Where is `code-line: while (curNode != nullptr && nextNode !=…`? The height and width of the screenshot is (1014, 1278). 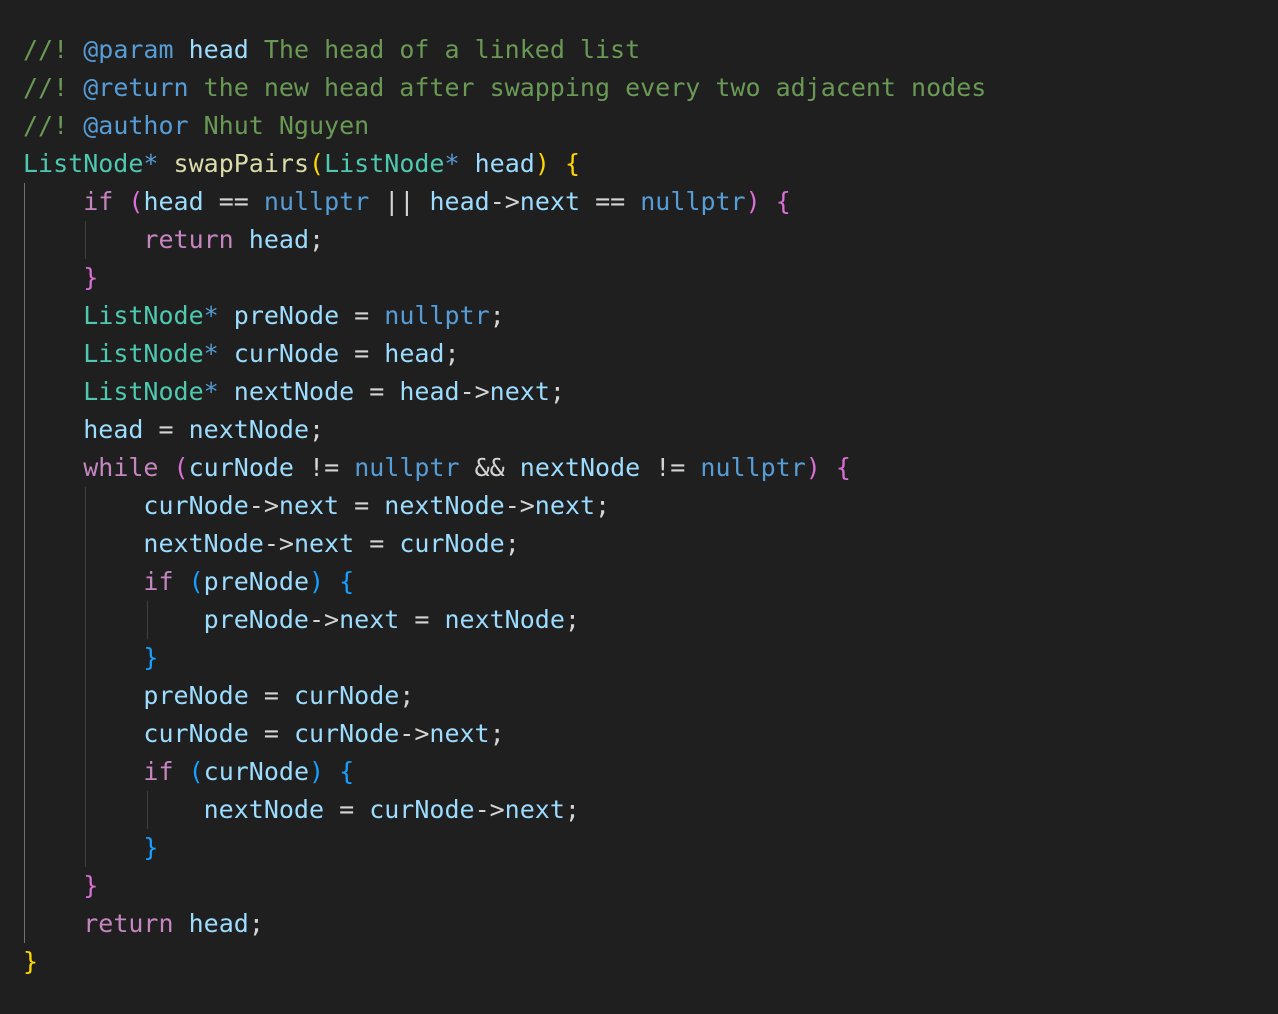 code-line: while (curNode != nullptr && nextNode !=… is located at coordinates (650, 468).